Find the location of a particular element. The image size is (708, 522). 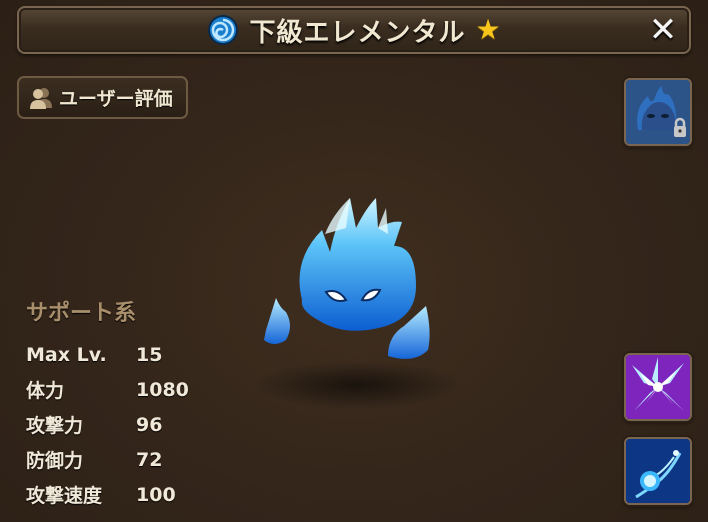

stat-name: 体力 is located at coordinates (45, 391).